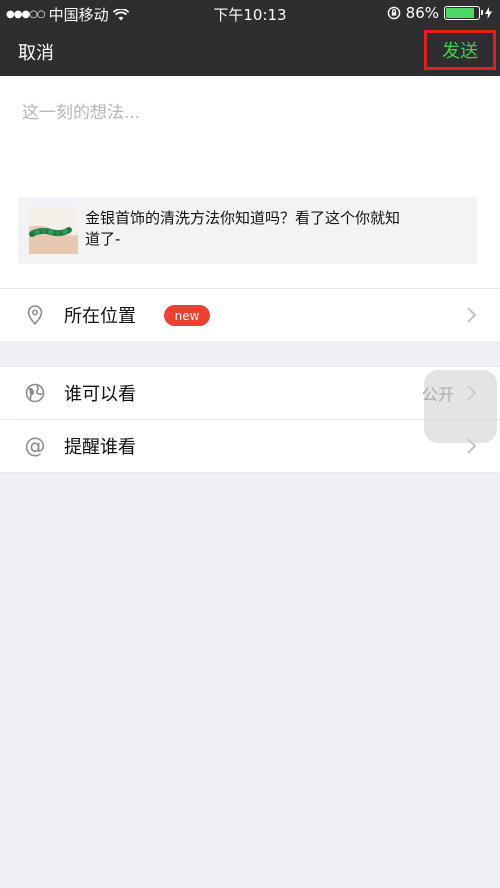 This screenshot has height=888, width=500. I want to click on separator, so click(250, 472).